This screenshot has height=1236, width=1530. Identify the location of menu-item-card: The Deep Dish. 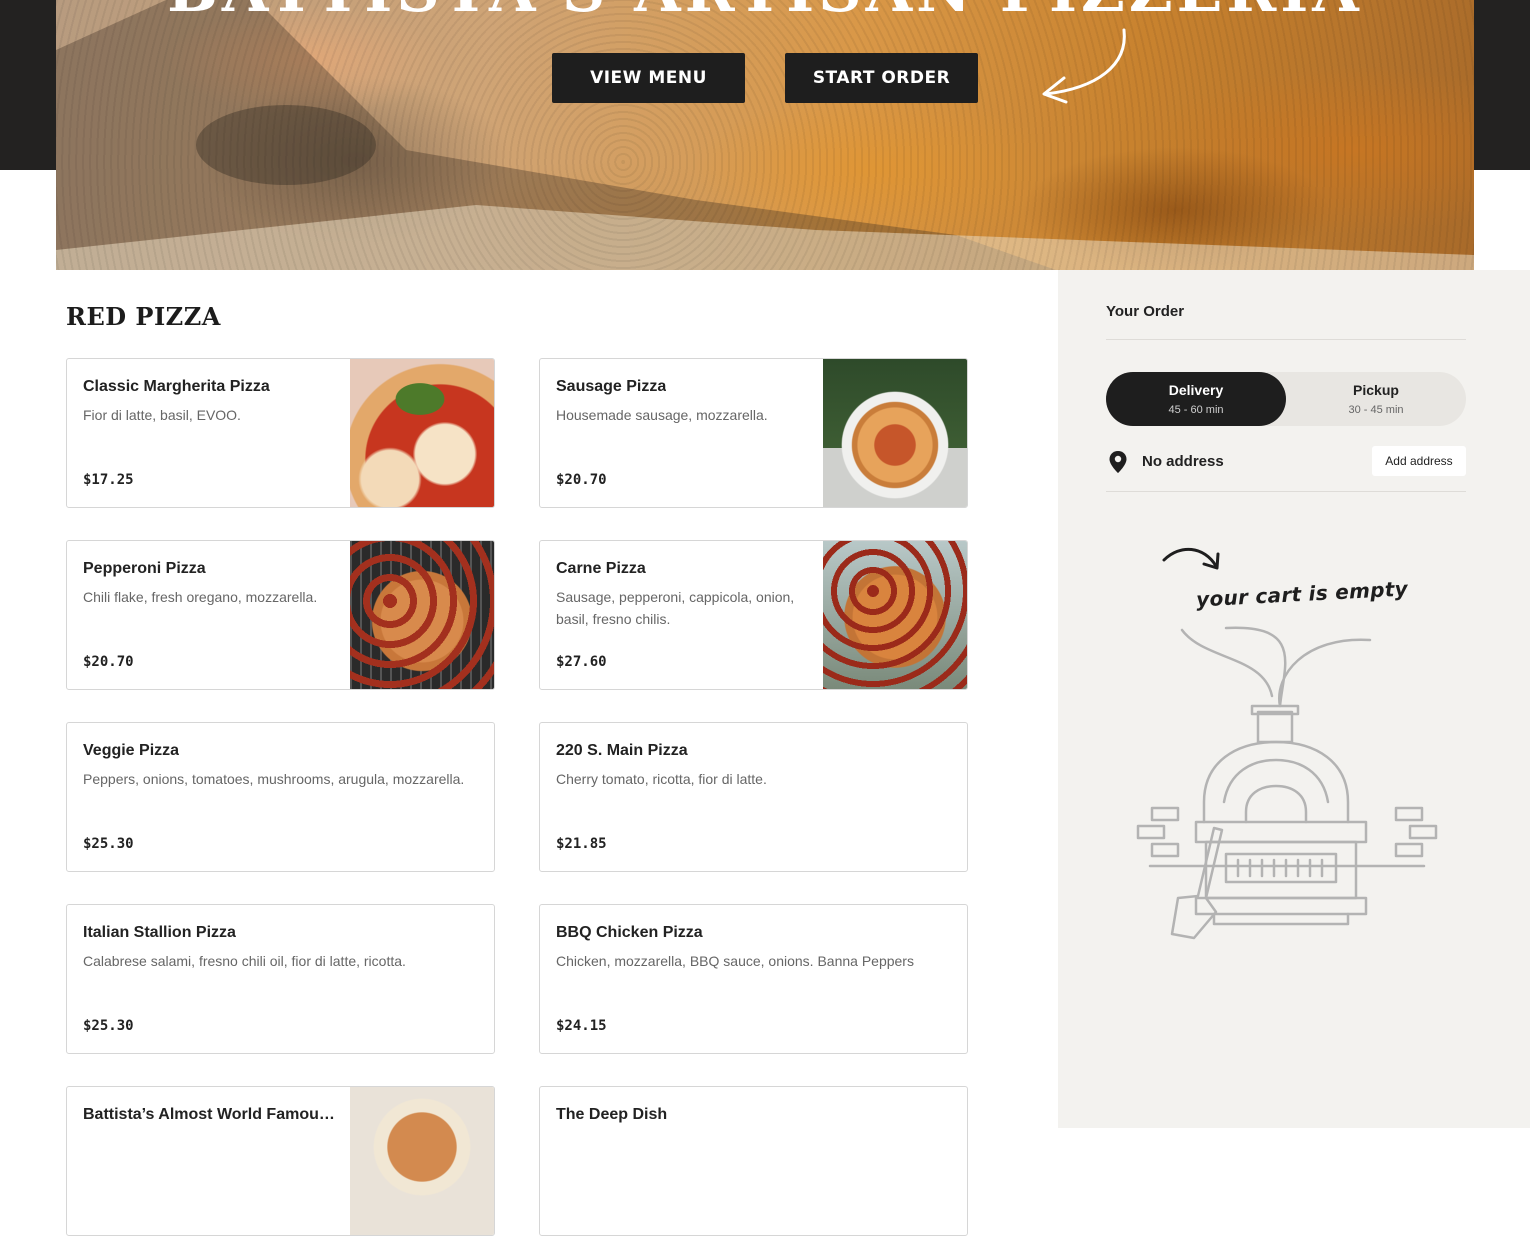
(753, 1161).